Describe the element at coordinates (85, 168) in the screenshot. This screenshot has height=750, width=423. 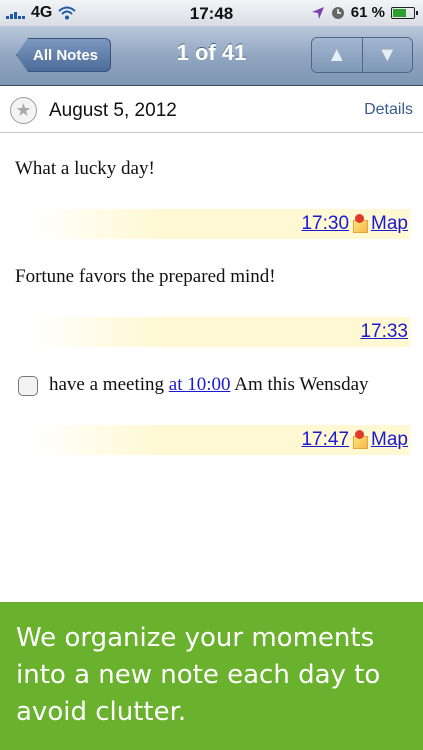
I see `note-entry-text: What a lucky day!` at that location.